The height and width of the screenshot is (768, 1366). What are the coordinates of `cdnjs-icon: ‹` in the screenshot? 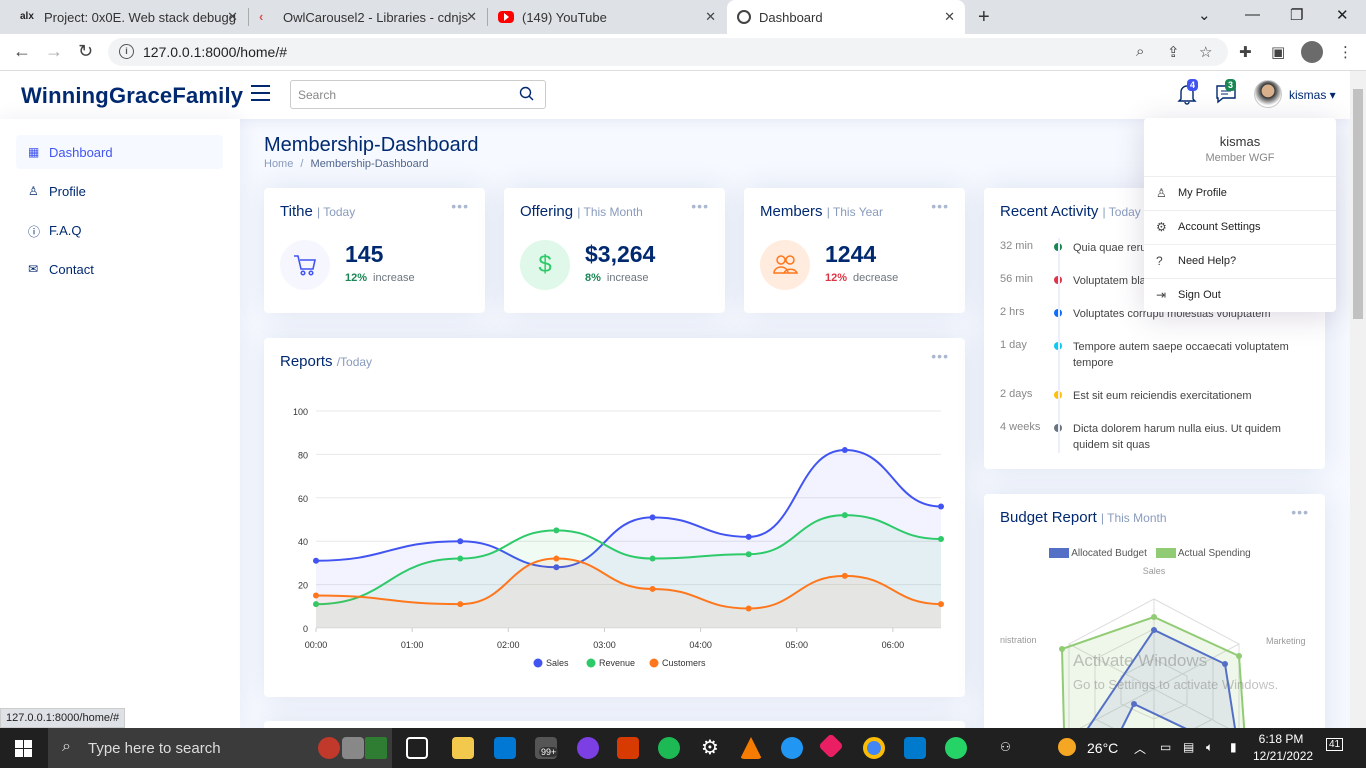 It's located at (261, 16).